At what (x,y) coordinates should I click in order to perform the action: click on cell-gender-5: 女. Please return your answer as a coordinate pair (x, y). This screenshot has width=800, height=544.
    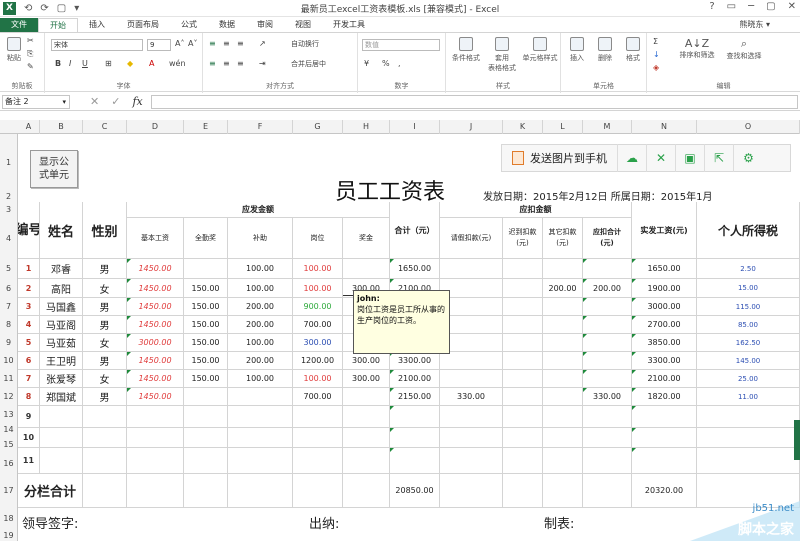
    Looking at the image, I should click on (105, 343).